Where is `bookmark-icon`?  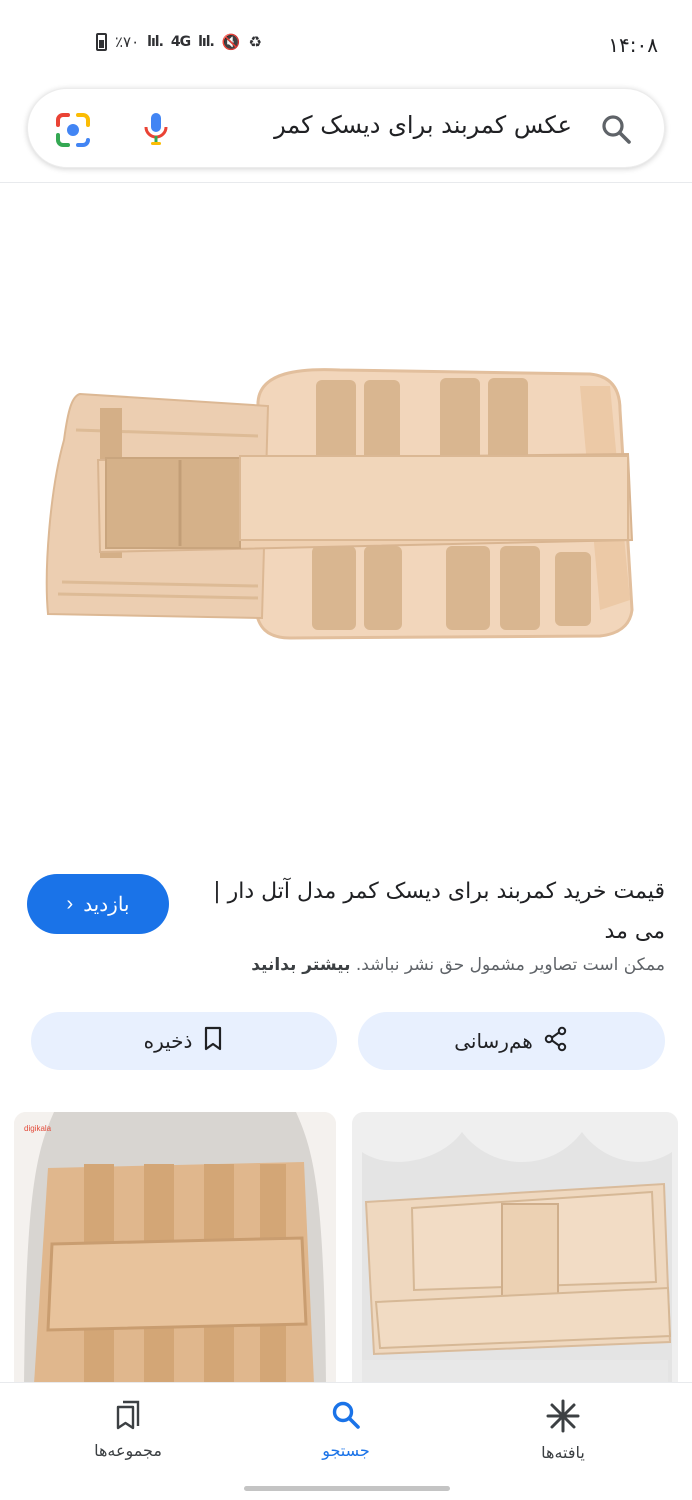
bookmark-icon is located at coordinates (213, 1041).